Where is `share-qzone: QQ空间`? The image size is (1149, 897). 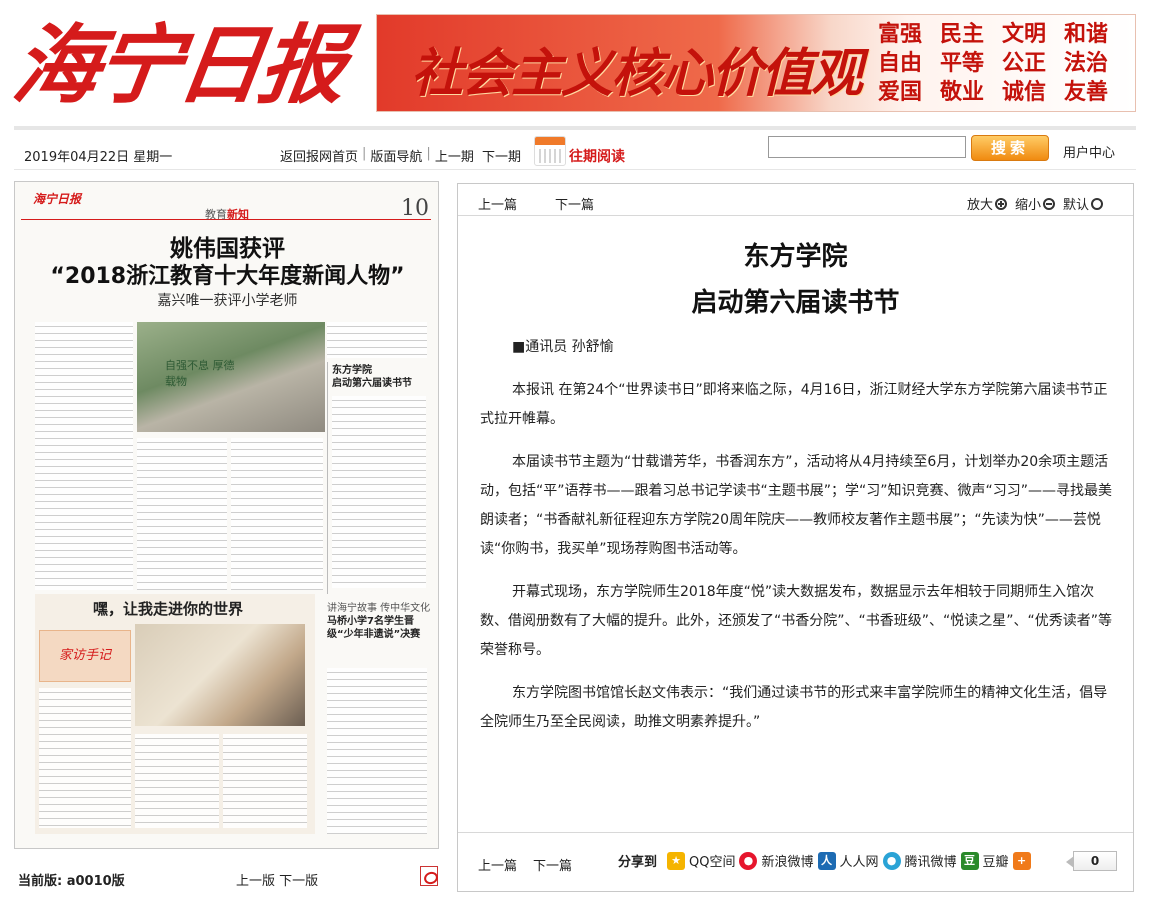 share-qzone: QQ空间 is located at coordinates (712, 860).